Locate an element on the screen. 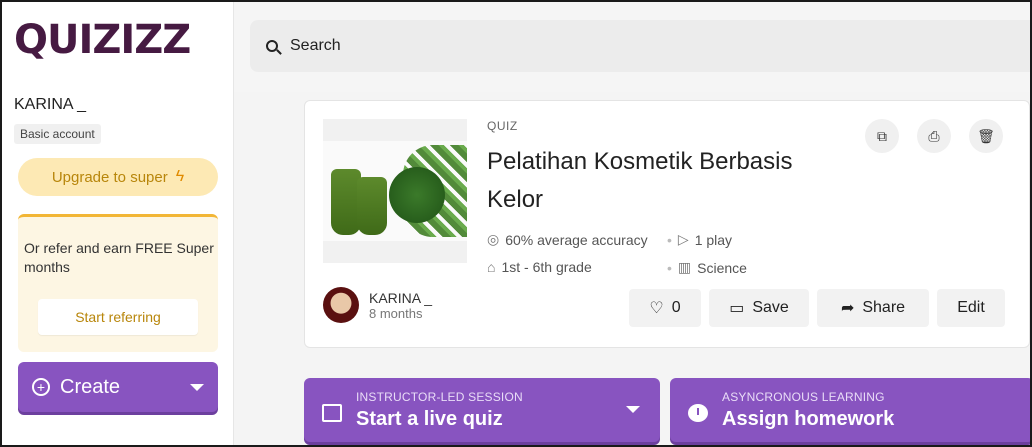 Image resolution: width=1032 pixels, height=447 pixels. heart-icon: ♡ is located at coordinates (656, 308).